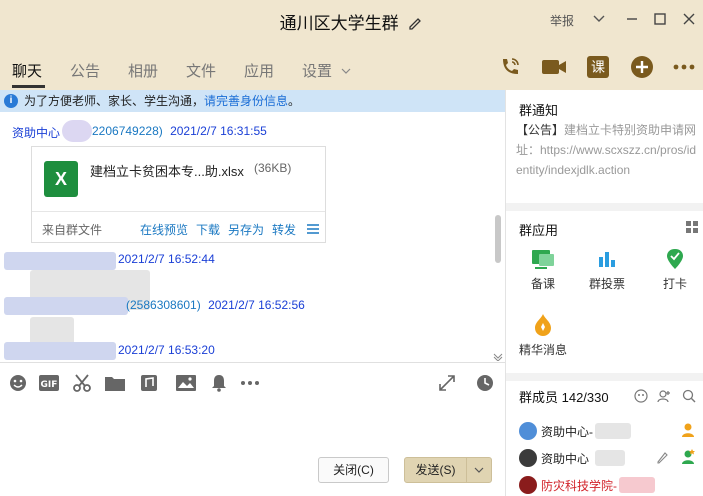 The image size is (703, 496). I want to click on send-options-button, so click(479, 470).